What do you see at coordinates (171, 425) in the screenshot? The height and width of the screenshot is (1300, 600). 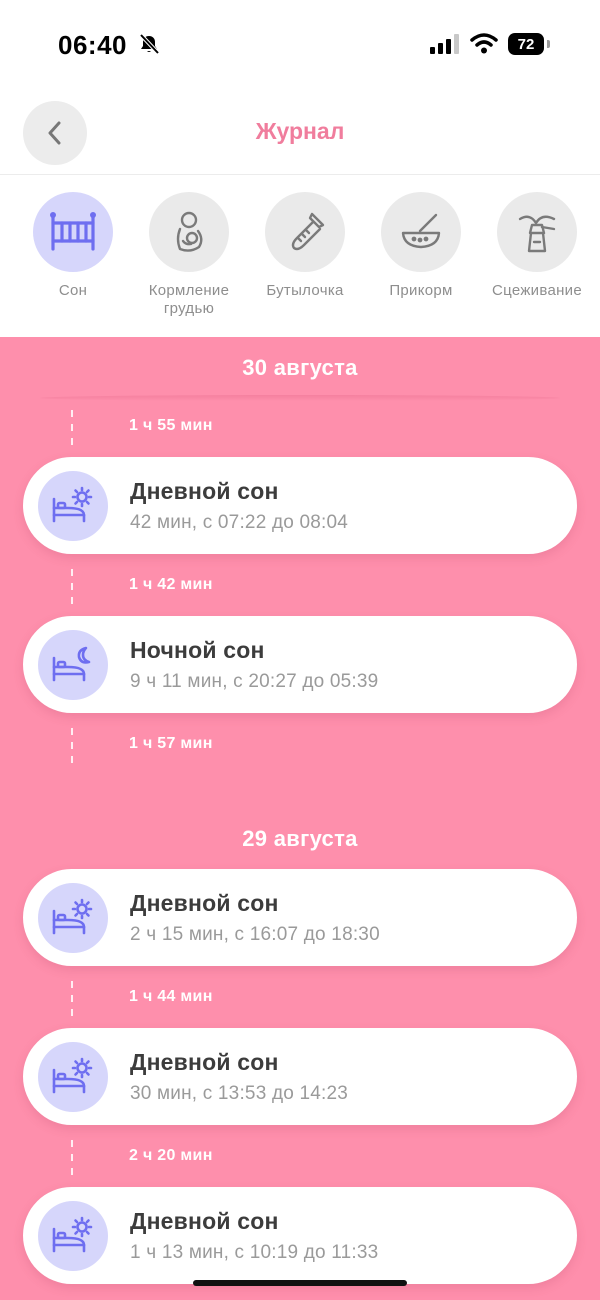 I see `interval-label: 1 ч 55 мин` at bounding box center [171, 425].